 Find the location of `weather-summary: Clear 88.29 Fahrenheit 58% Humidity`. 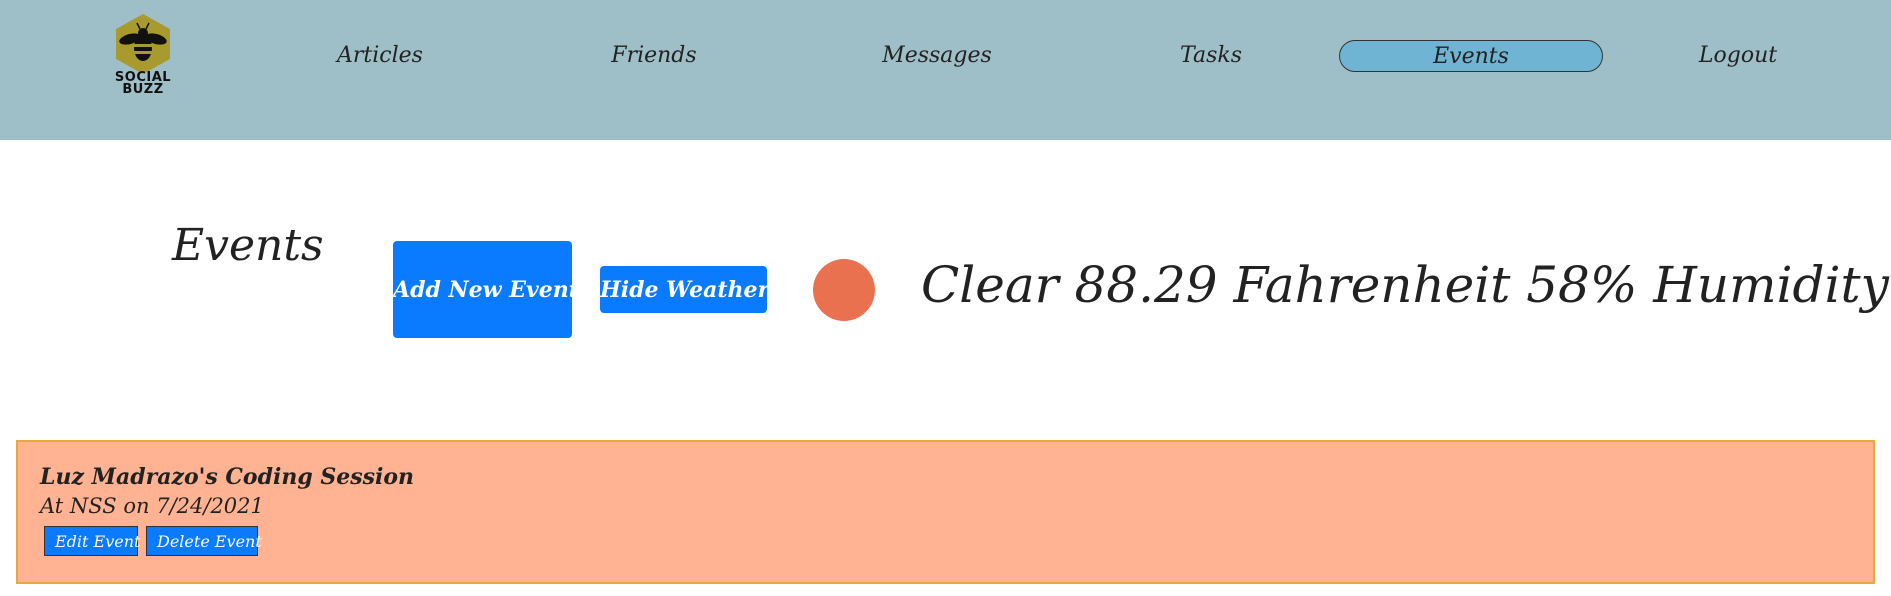

weather-summary: Clear 88.29 Fahrenheit 58% Humidity is located at coordinates (1405, 285).